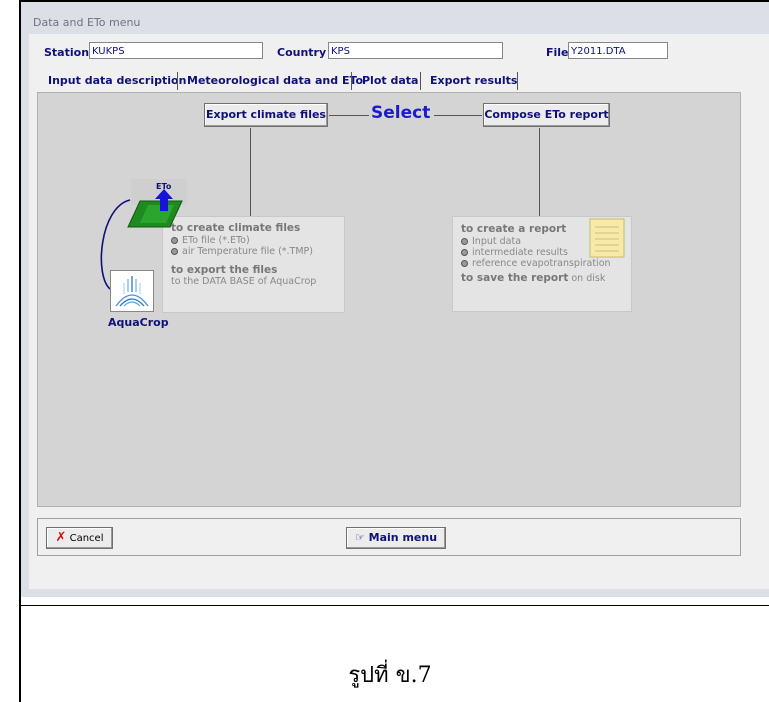  I want to click on cancel-button: ✗ Cancel, so click(79, 538).